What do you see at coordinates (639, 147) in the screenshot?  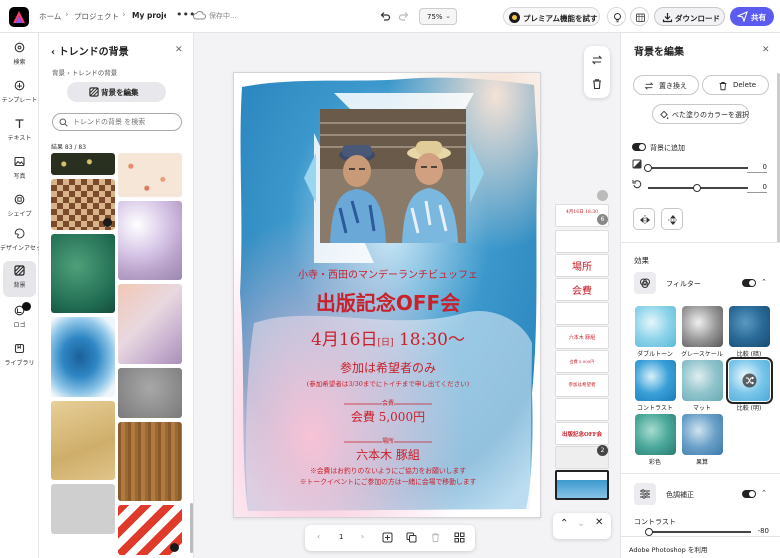 I see `add-to-background-toggle` at bounding box center [639, 147].